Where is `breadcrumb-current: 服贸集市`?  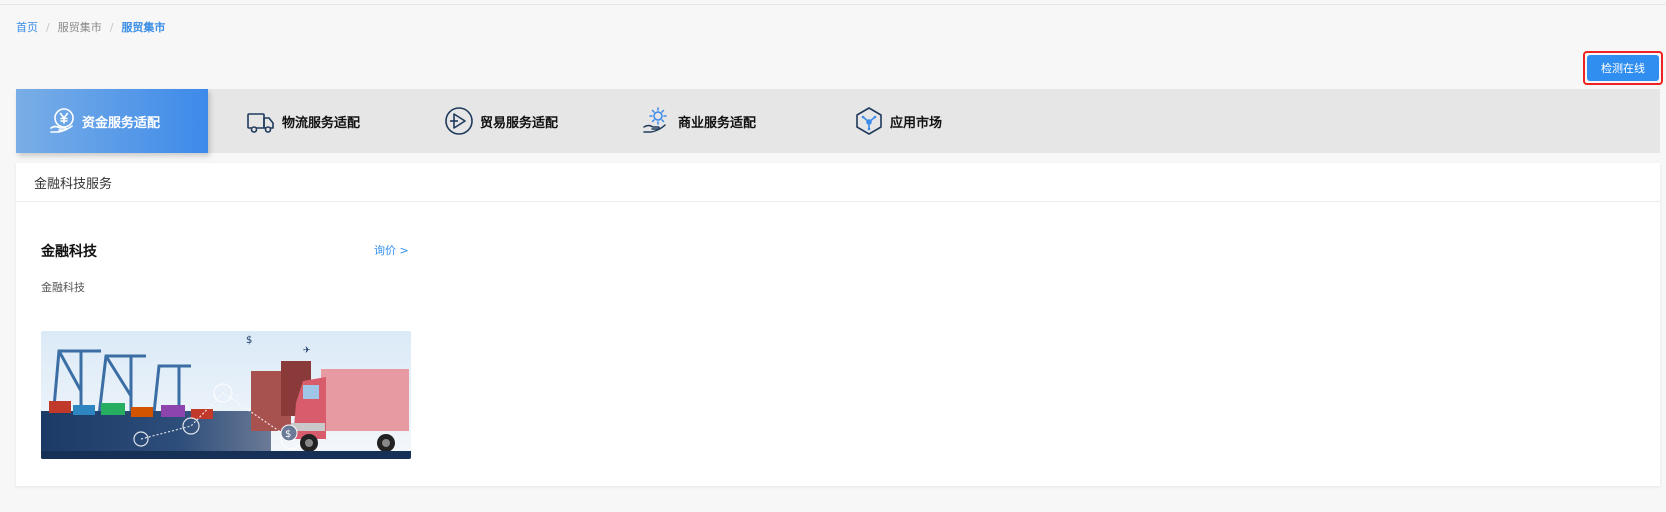 breadcrumb-current: 服贸集市 is located at coordinates (143, 27).